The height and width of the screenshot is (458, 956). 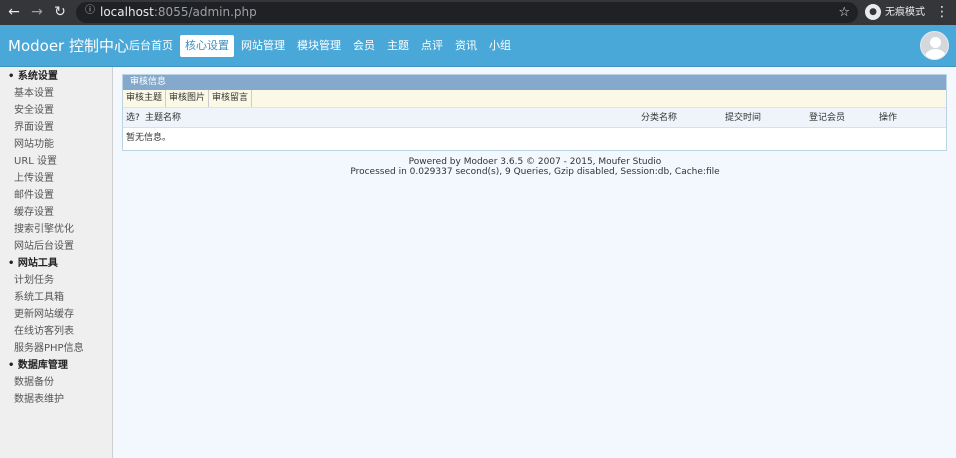 I want to click on sidebar-group-title: • 系统设置, so click(x=56, y=76).